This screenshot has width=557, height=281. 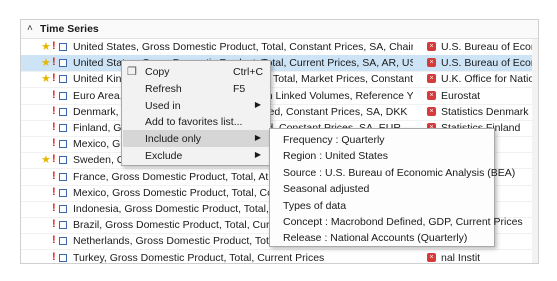 What do you see at coordinates (157, 72) in the screenshot?
I see `menu-item-label: Copy` at bounding box center [157, 72].